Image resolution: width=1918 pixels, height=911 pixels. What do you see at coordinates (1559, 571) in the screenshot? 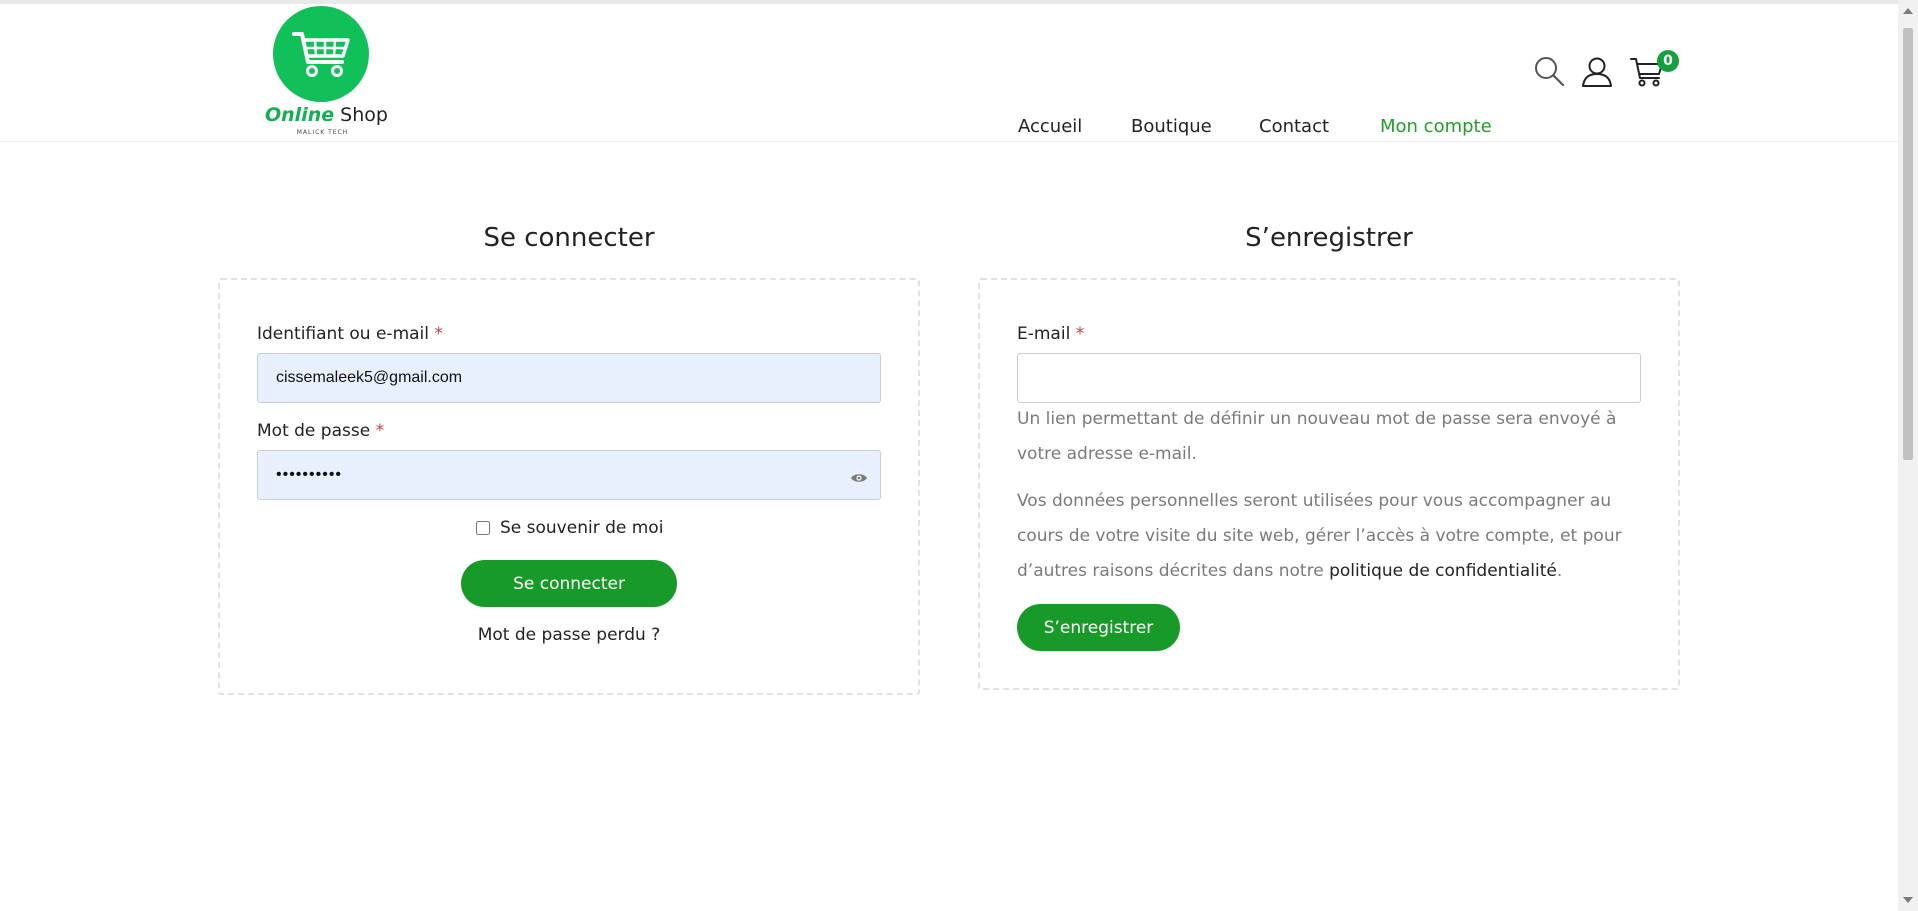
I see `privacy-end: .` at bounding box center [1559, 571].